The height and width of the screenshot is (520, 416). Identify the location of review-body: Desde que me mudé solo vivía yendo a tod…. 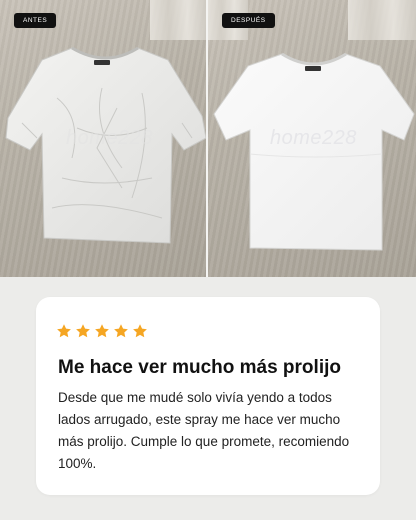
(204, 430).